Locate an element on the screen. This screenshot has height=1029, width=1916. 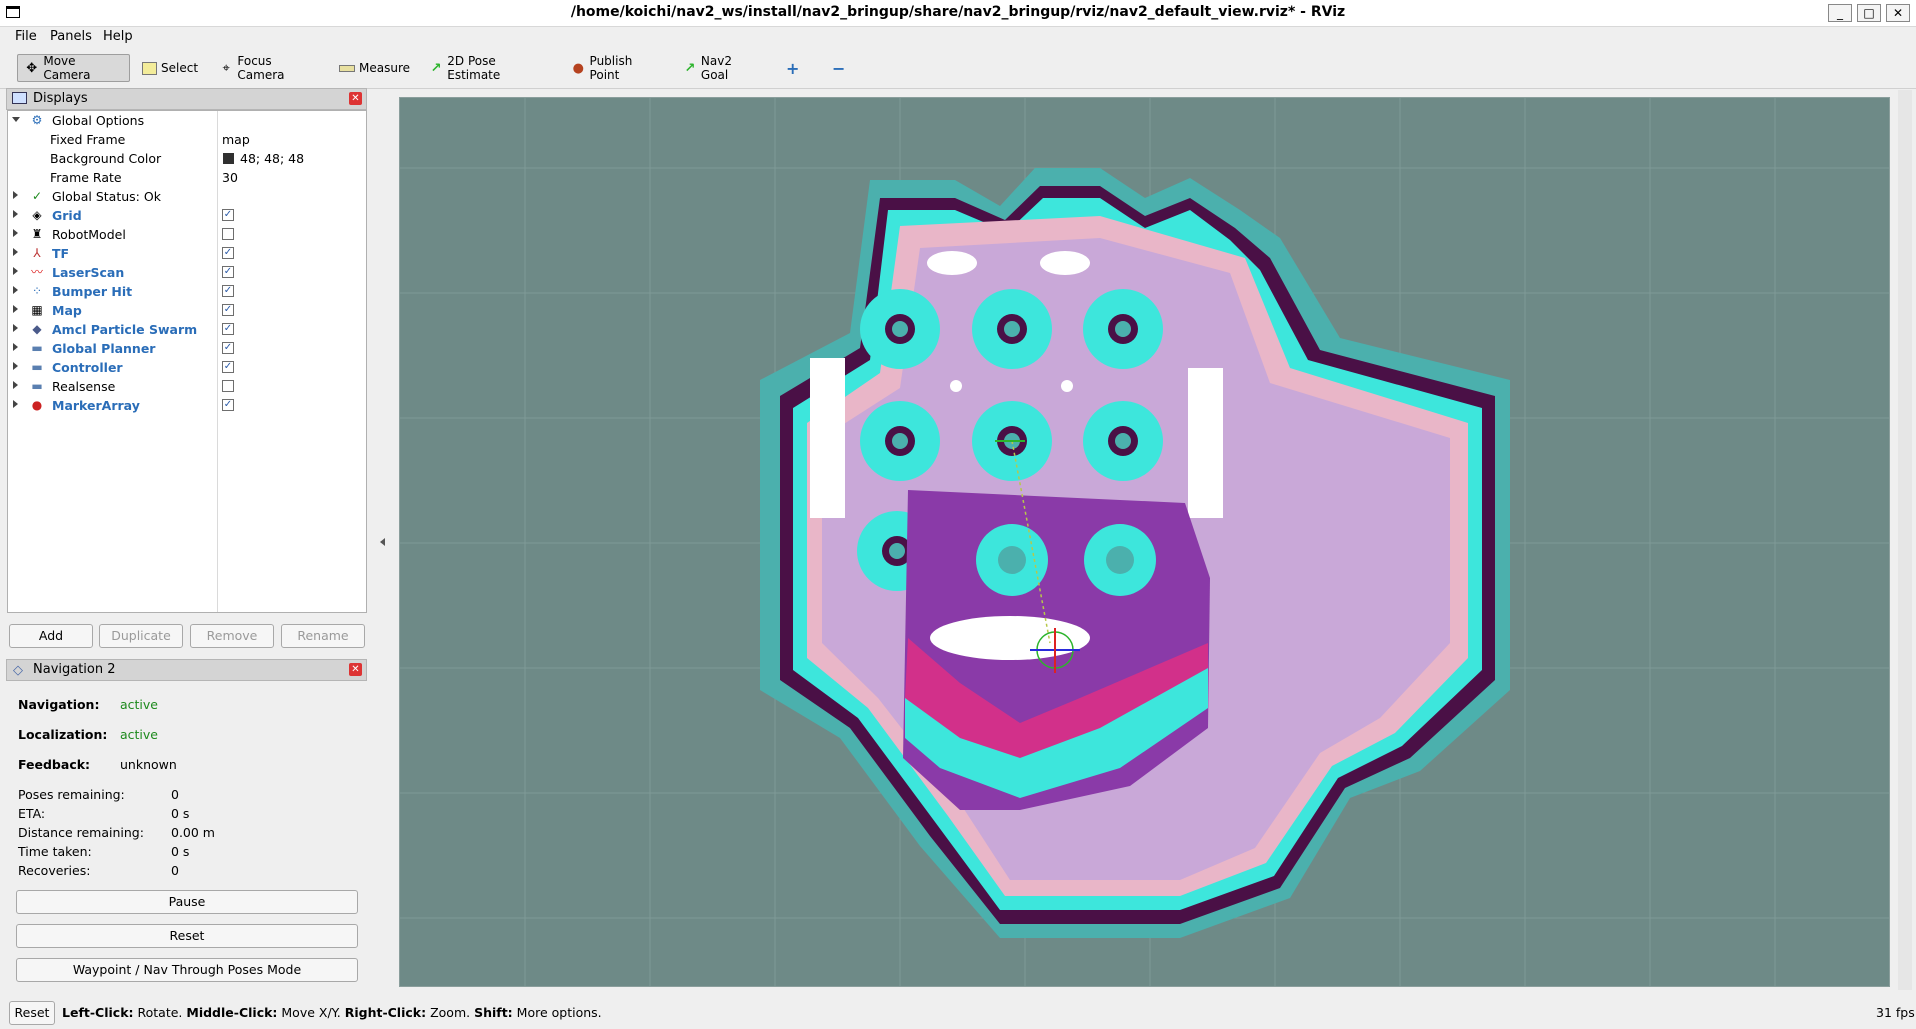
distance-remaining-value: 0.00 m is located at coordinates (193, 832).